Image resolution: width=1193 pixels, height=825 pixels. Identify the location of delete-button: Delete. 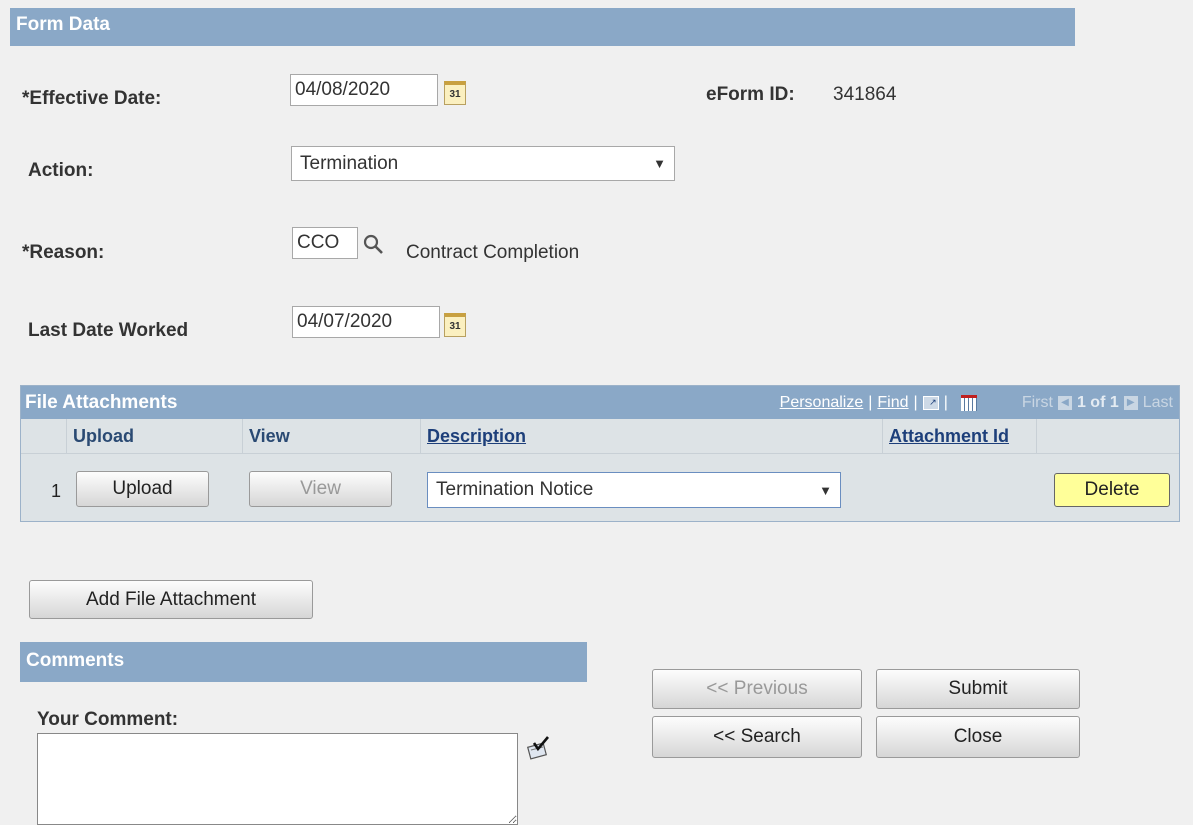
(1112, 490).